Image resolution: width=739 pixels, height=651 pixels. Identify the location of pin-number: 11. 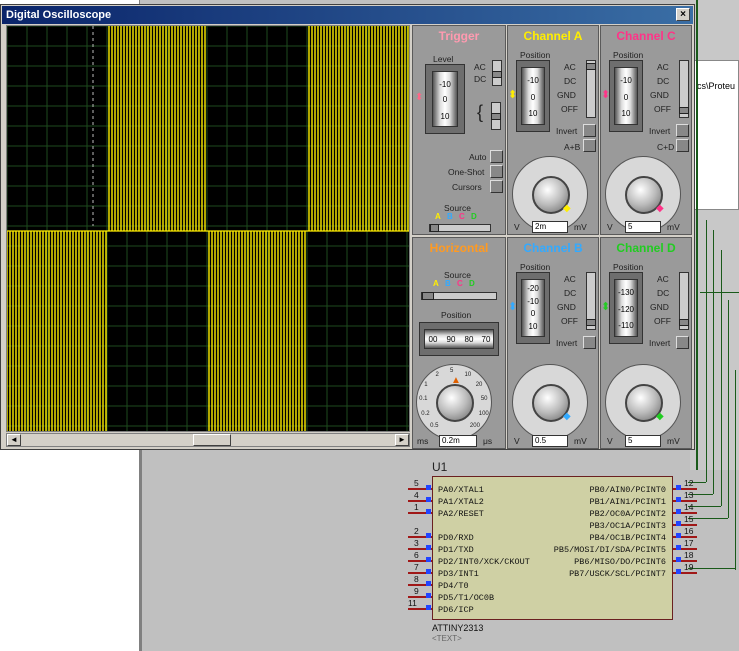
(412, 603).